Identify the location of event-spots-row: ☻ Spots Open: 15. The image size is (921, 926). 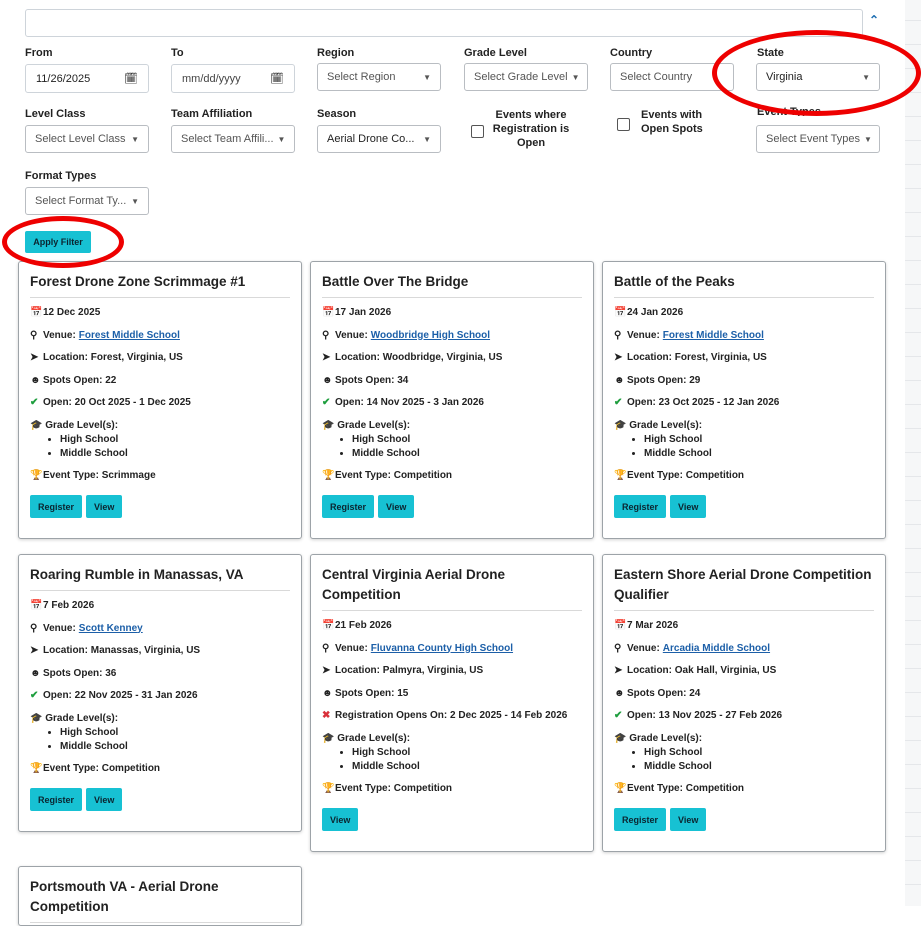
(452, 698).